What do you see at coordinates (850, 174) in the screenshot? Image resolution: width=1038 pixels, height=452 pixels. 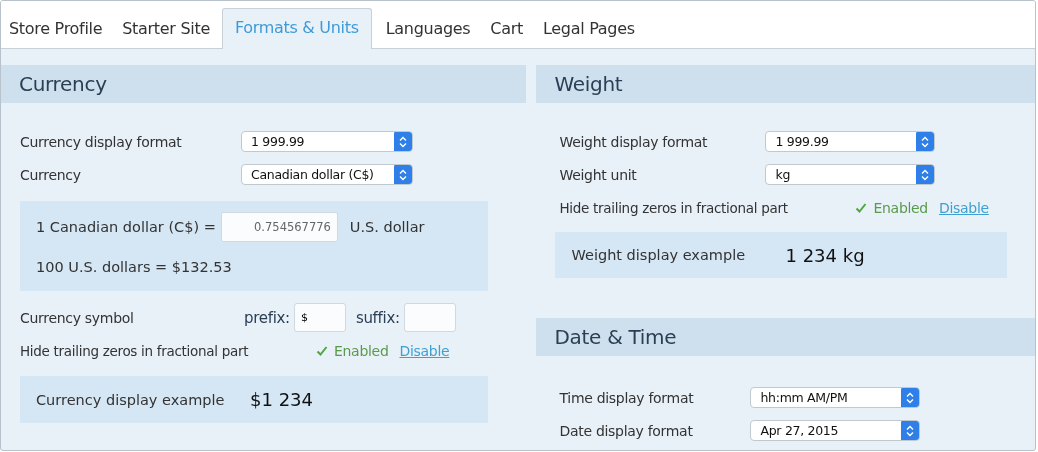 I see `dropdown: kg` at bounding box center [850, 174].